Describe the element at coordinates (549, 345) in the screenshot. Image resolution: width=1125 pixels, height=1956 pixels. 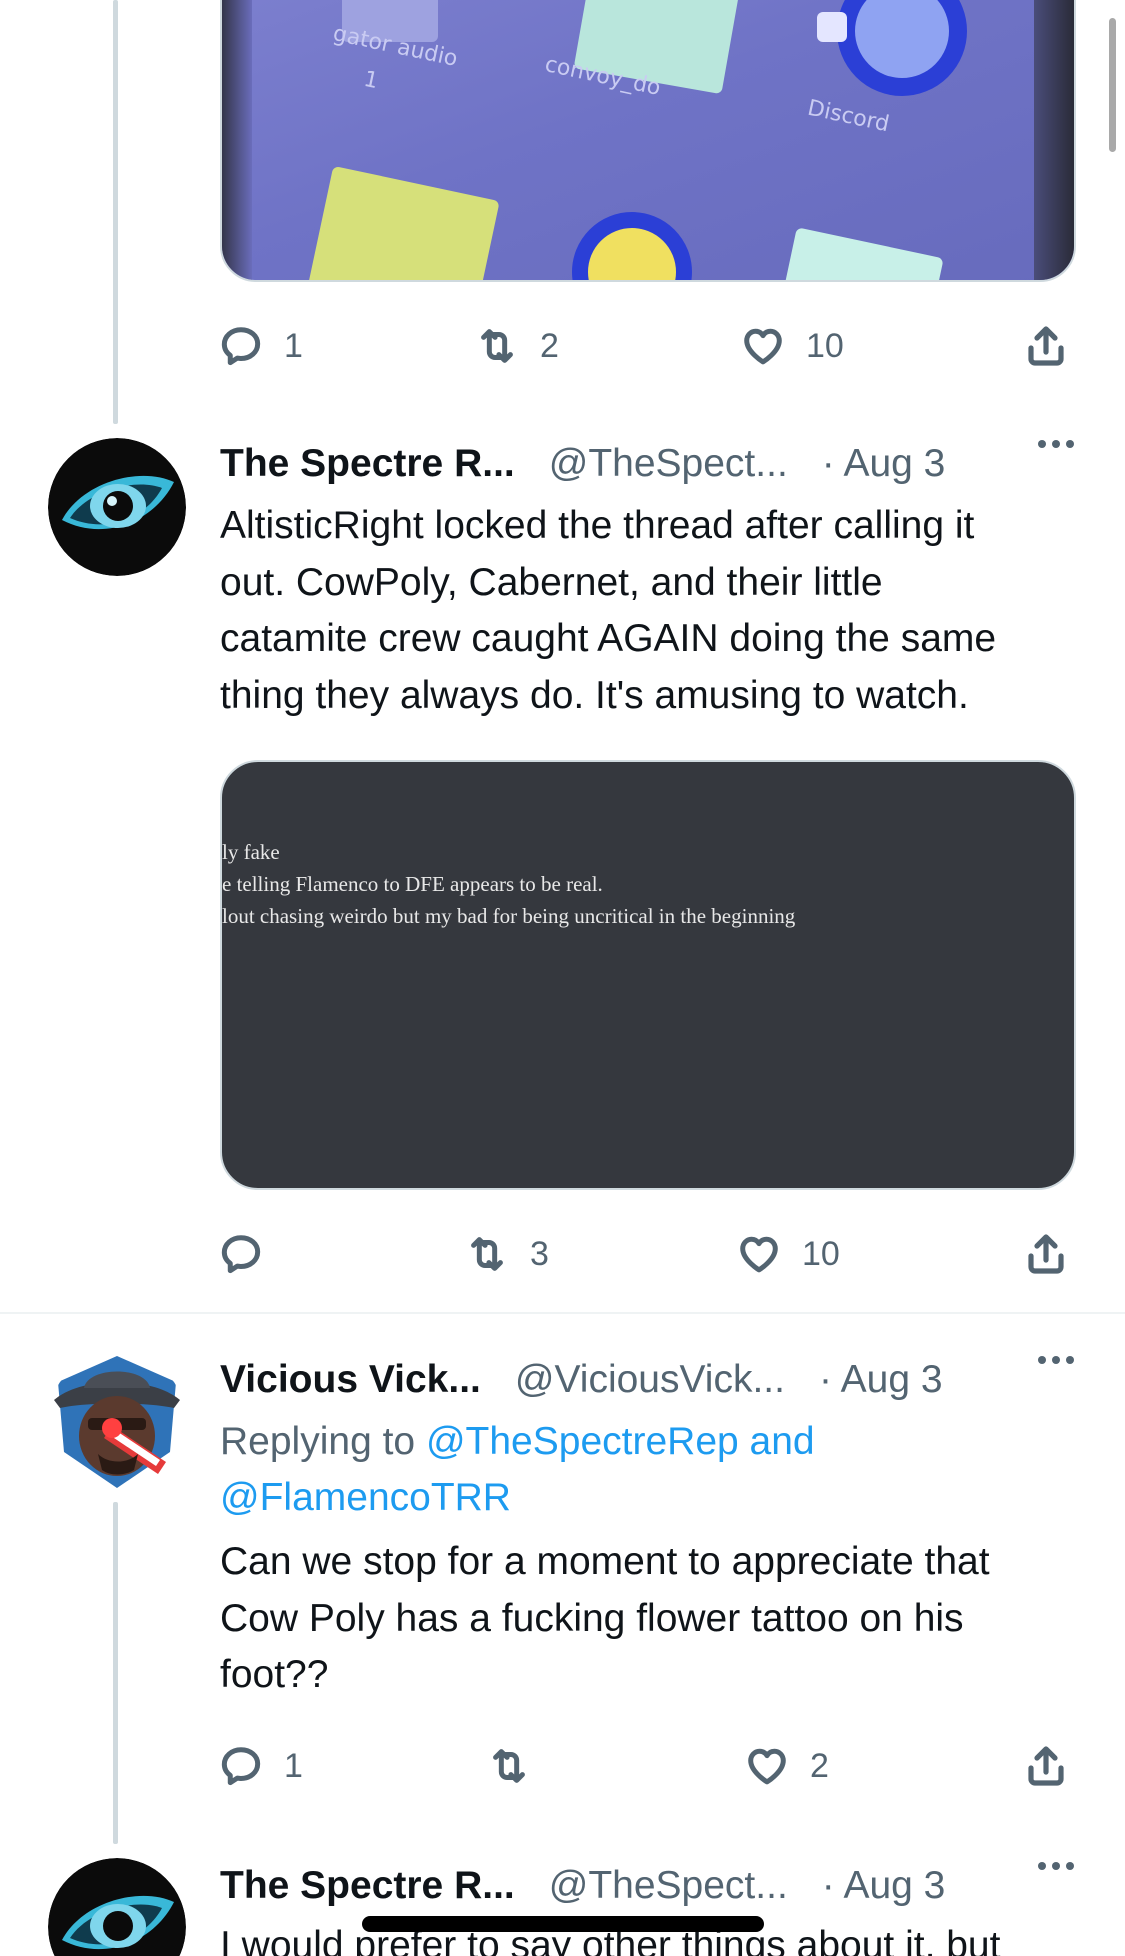
I see `retweet-count: 2` at that location.